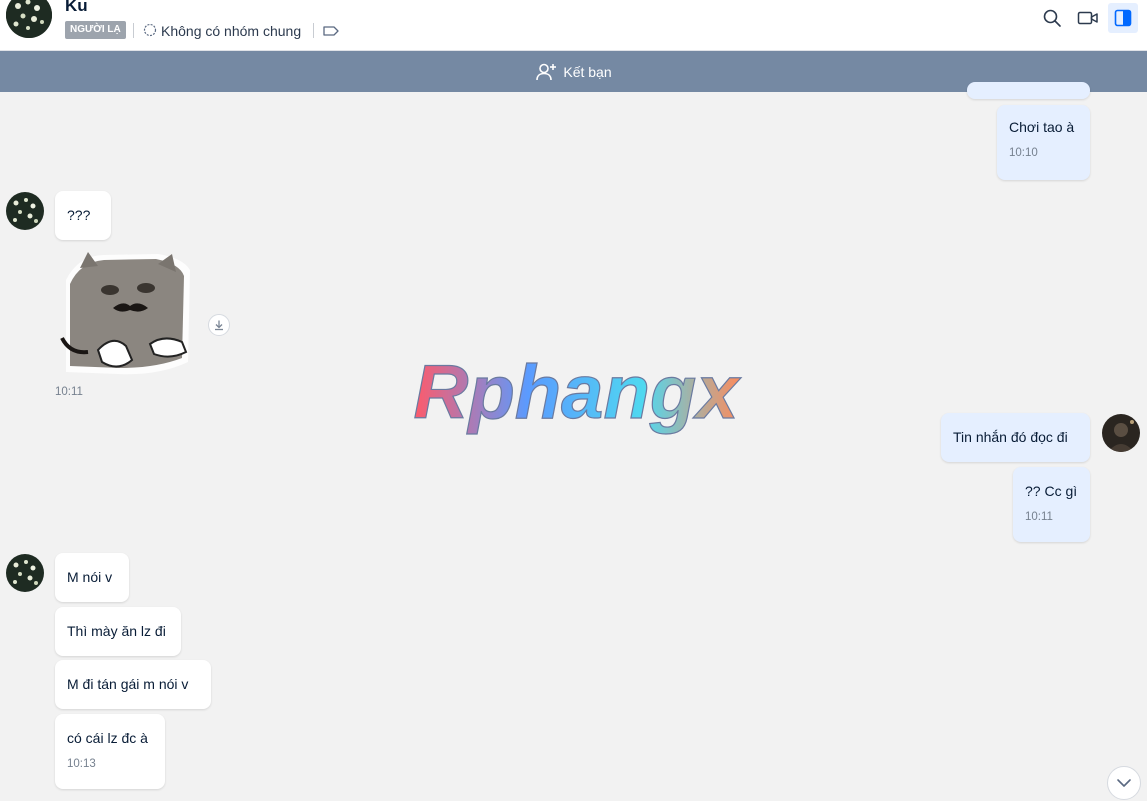 This screenshot has height=801, width=1147. I want to click on message-text: M nói v, so click(90, 577).